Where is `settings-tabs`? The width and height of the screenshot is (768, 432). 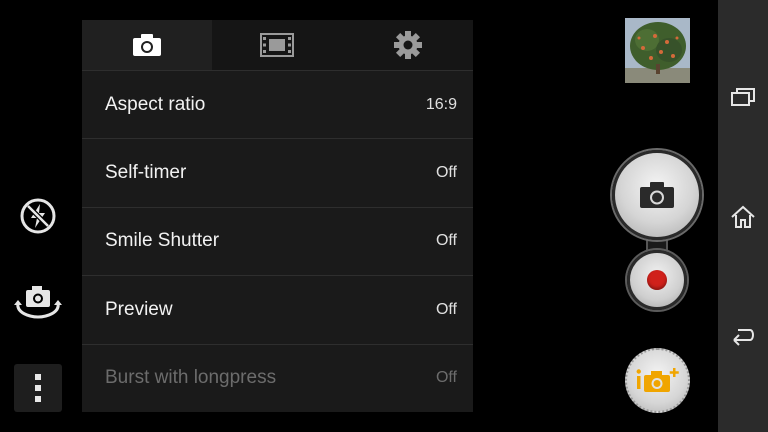
settings-tabs is located at coordinates (277, 45).